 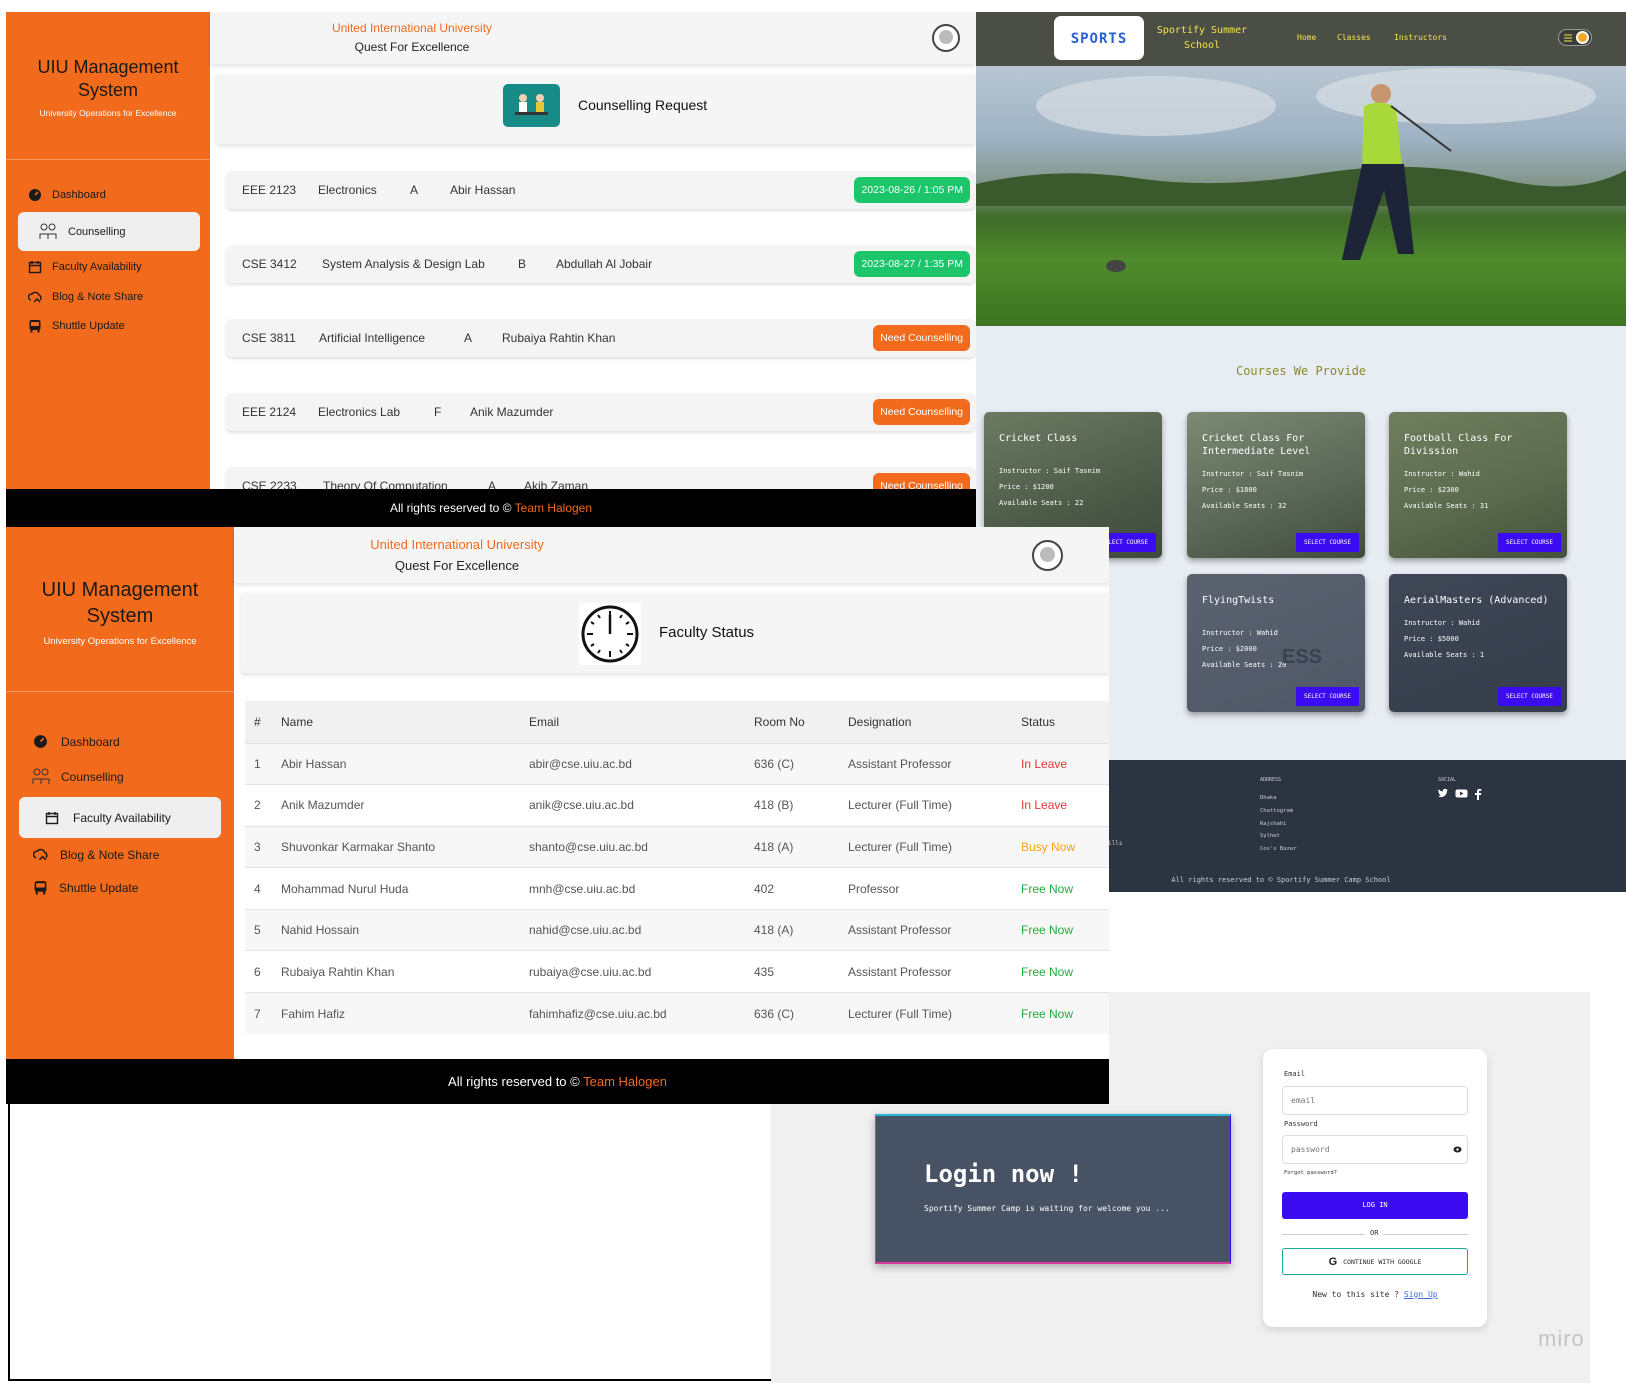 What do you see at coordinates (1278, 811) in the screenshot?
I see `address-item: Chattogram` at bounding box center [1278, 811].